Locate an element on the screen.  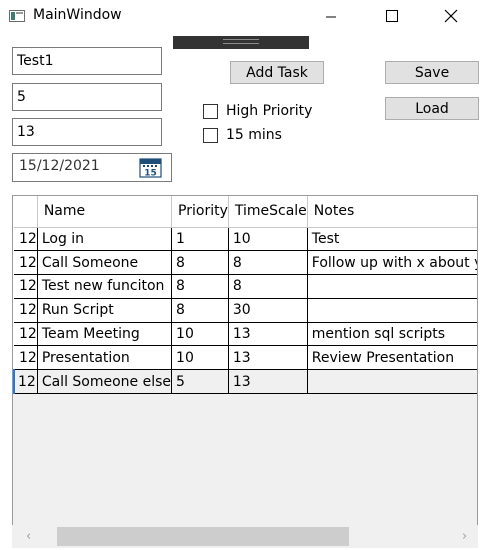
priority-input: 5 is located at coordinates (87, 97).